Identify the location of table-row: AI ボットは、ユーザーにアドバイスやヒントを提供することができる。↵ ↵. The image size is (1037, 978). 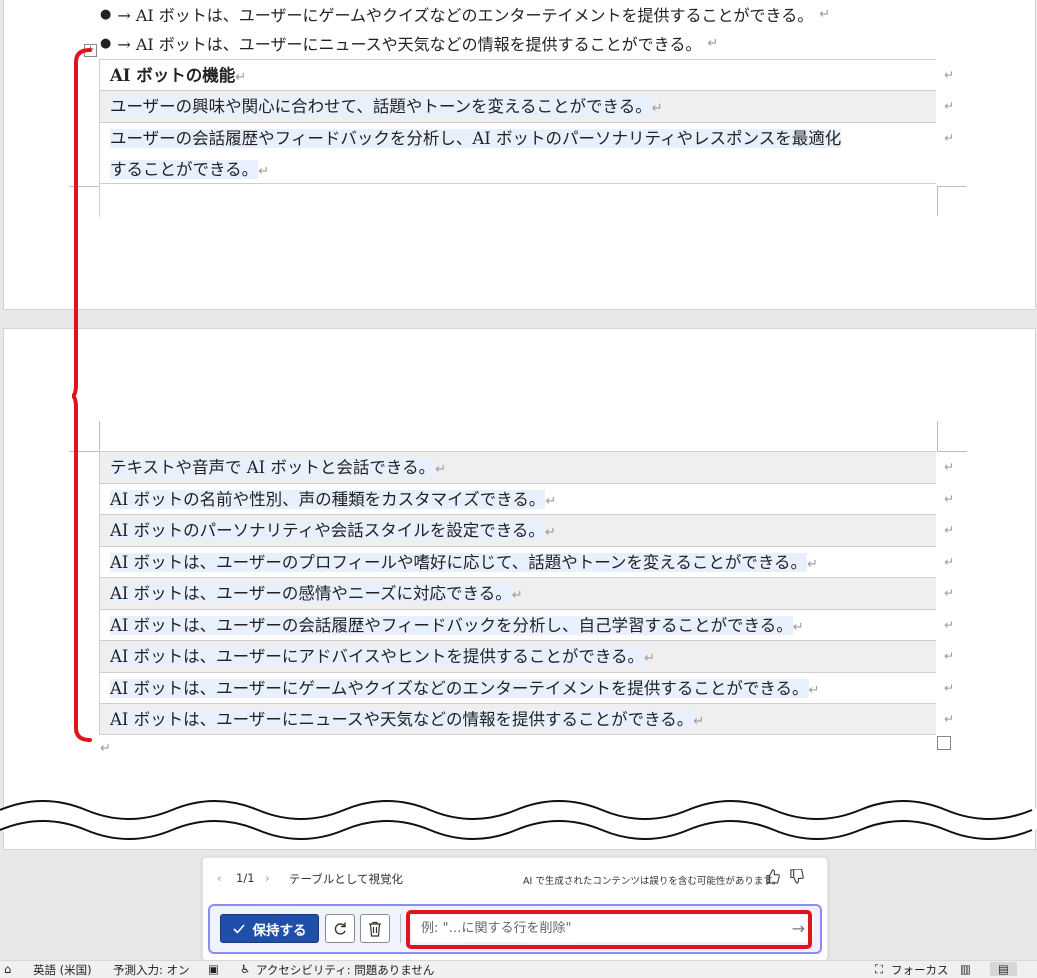
(527, 656).